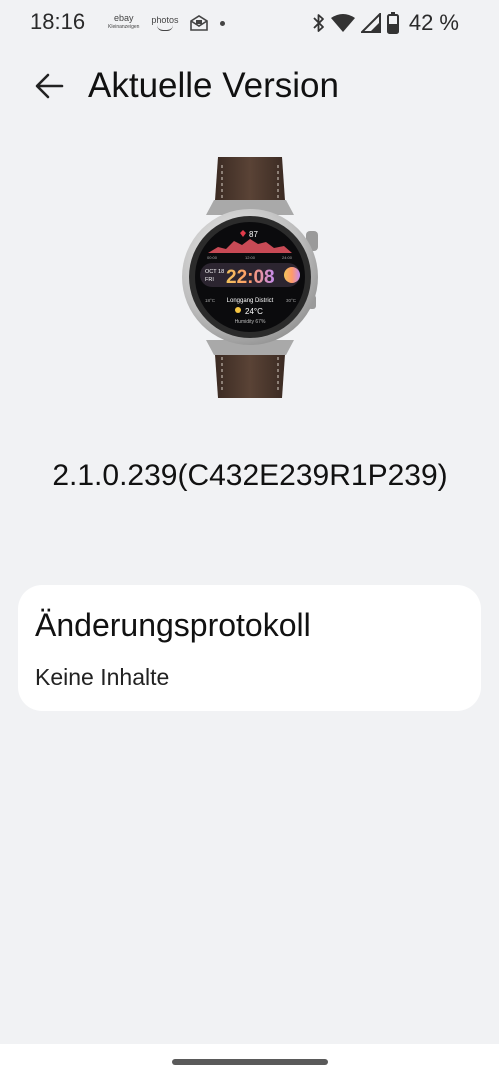 This screenshot has width=499, height=1080. What do you see at coordinates (370, 23) in the screenshot?
I see `cellular-signal-icon` at bounding box center [370, 23].